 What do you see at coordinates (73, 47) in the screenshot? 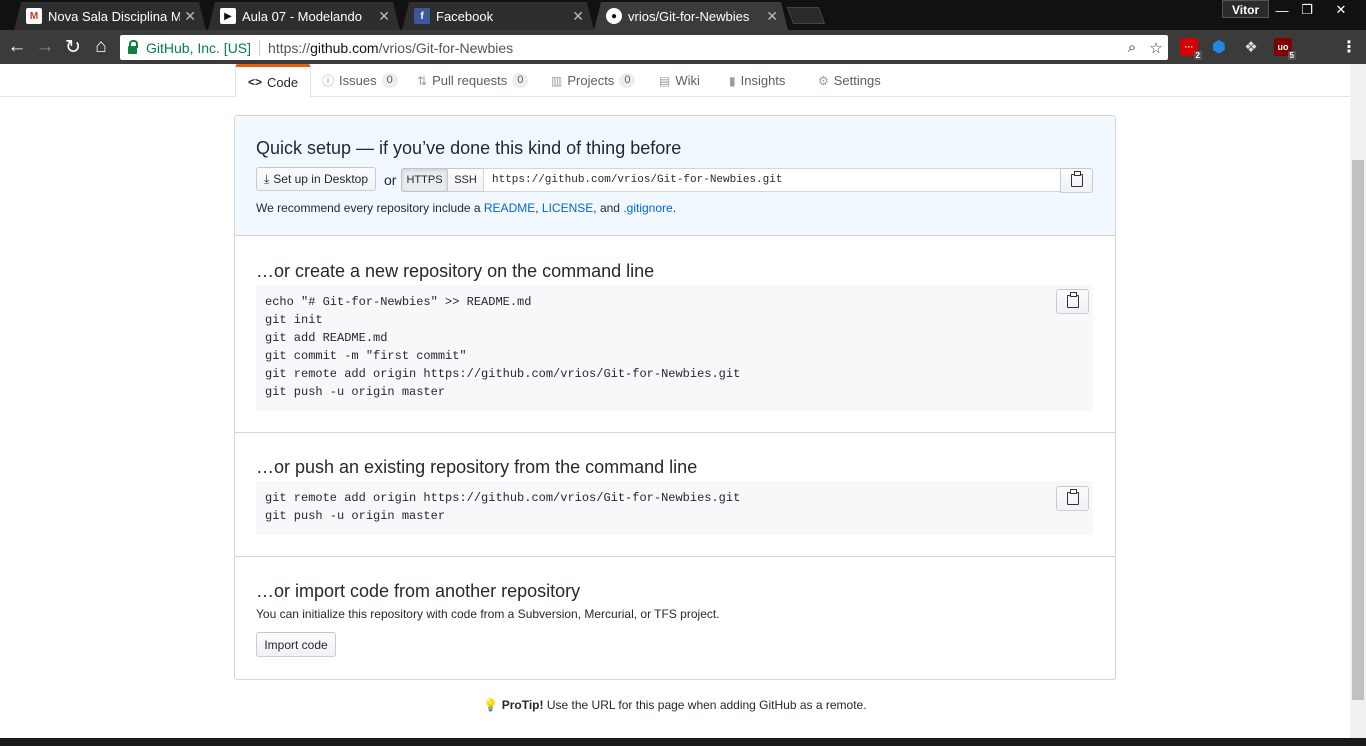
I see `reload-icon: ↻` at bounding box center [73, 47].